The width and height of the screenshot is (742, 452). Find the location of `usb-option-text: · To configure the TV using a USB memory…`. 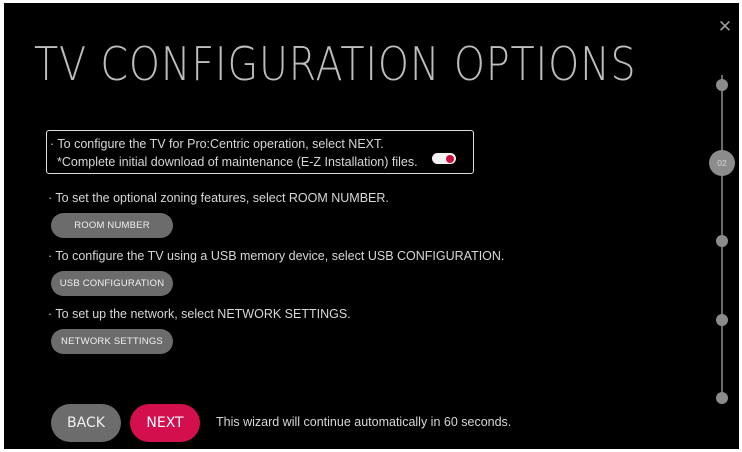

usb-option-text: · To configure the TV using a USB memory… is located at coordinates (276, 256).